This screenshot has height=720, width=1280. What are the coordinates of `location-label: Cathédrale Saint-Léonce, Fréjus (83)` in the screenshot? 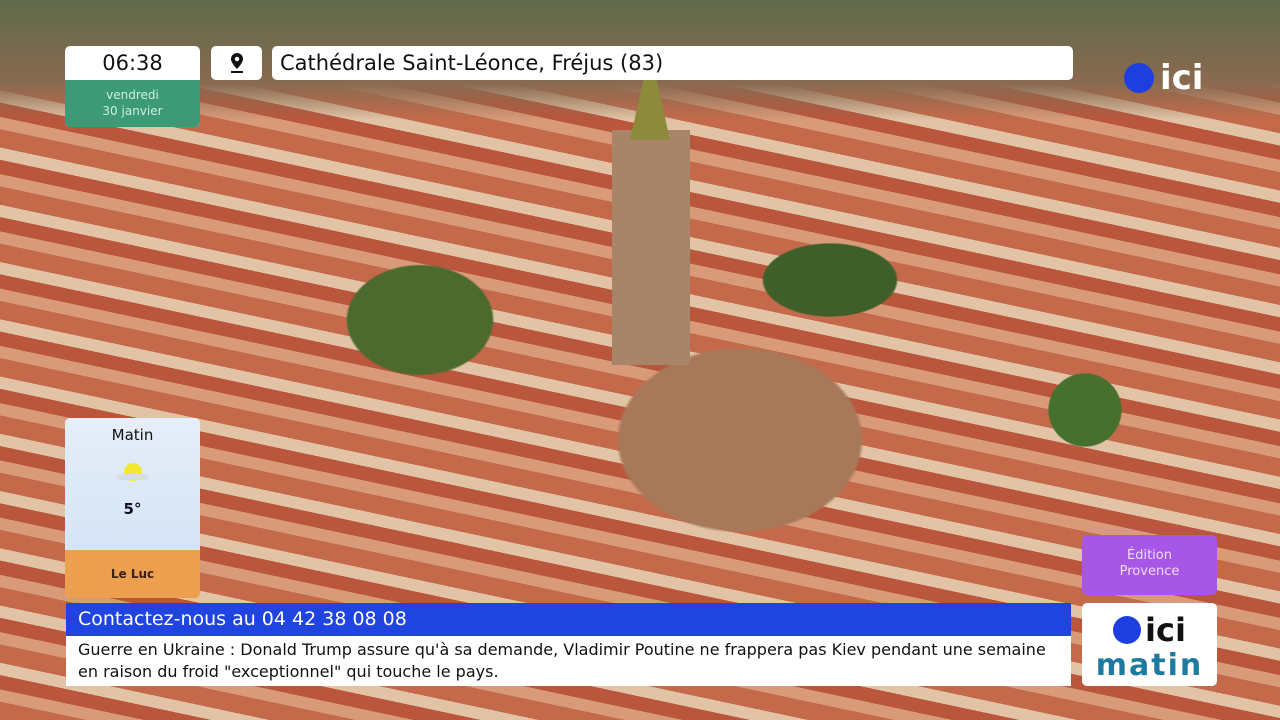 It's located at (672, 63).